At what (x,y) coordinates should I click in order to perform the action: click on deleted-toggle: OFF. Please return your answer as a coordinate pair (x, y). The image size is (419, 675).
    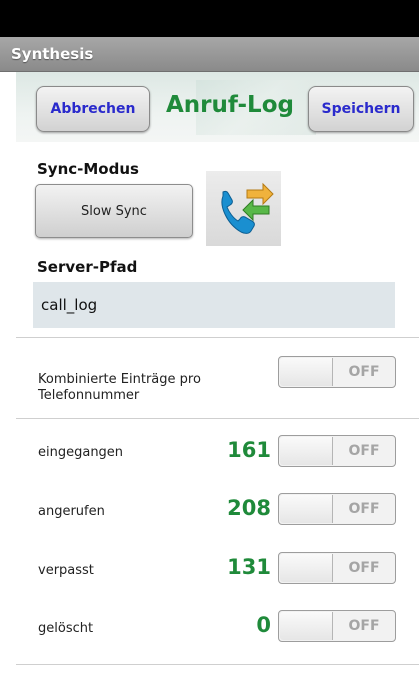
    Looking at the image, I should click on (337, 626).